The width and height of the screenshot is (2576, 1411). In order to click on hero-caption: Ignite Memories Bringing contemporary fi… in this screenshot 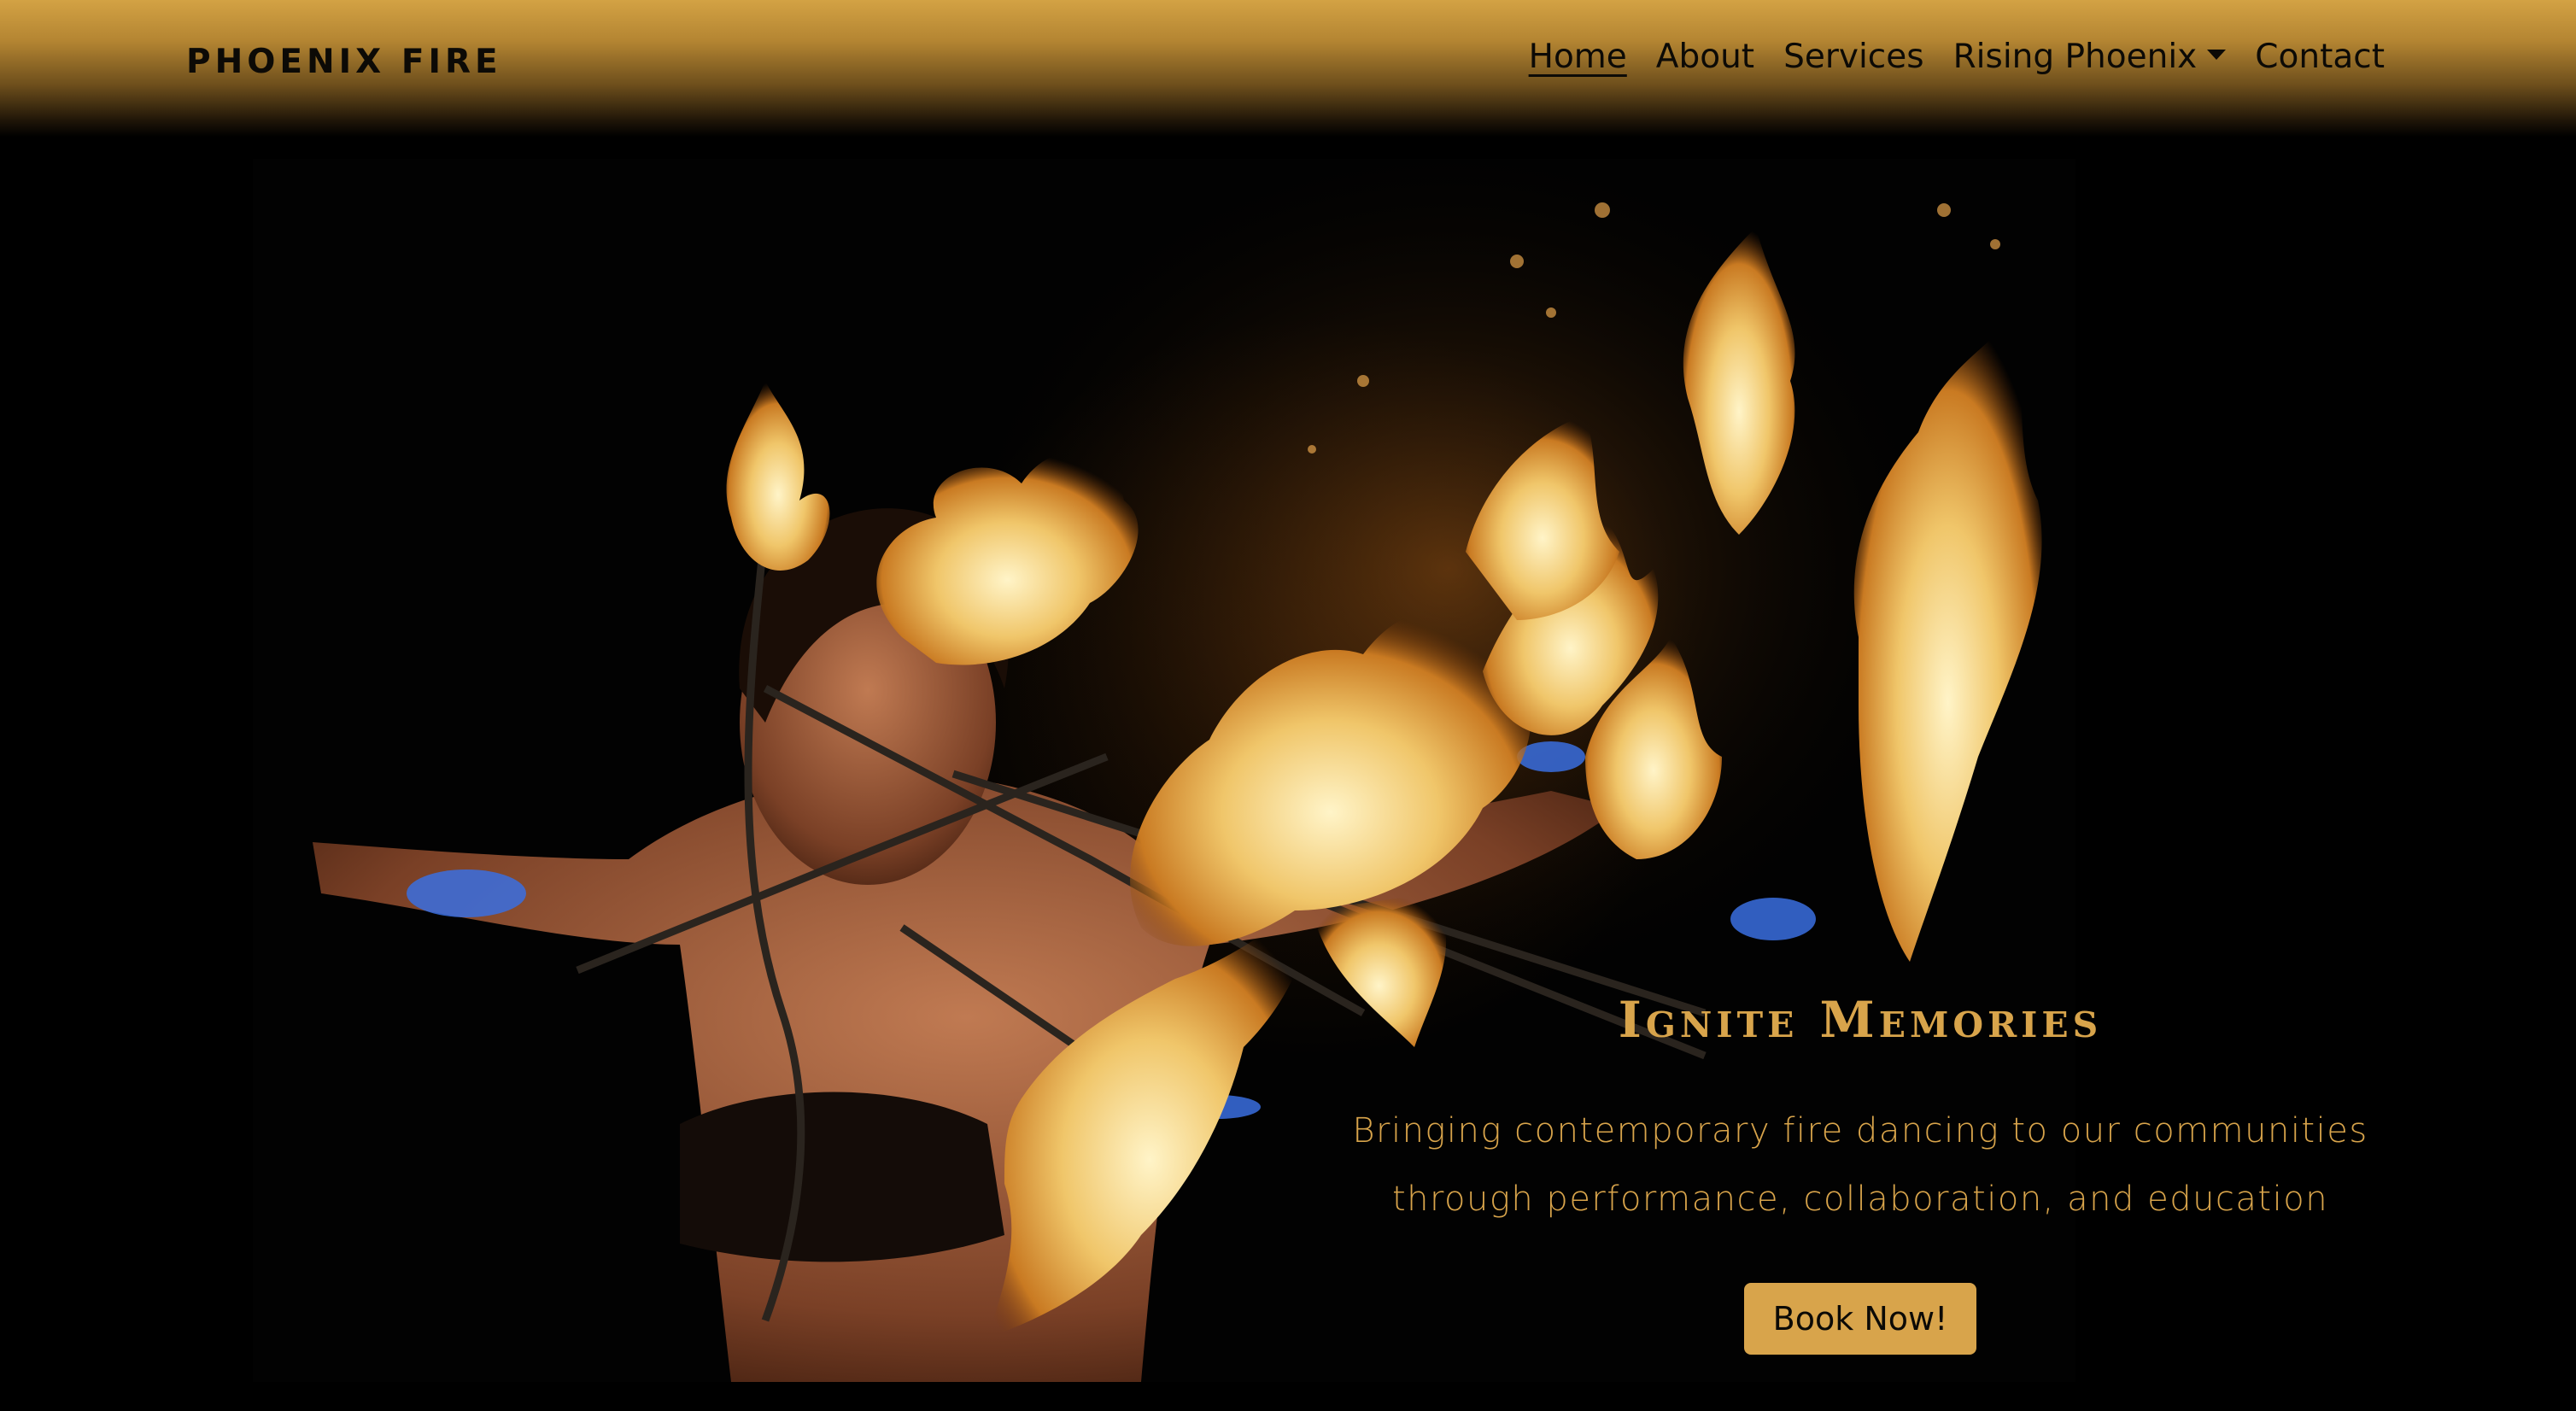, I will do `click(1860, 1173)`.